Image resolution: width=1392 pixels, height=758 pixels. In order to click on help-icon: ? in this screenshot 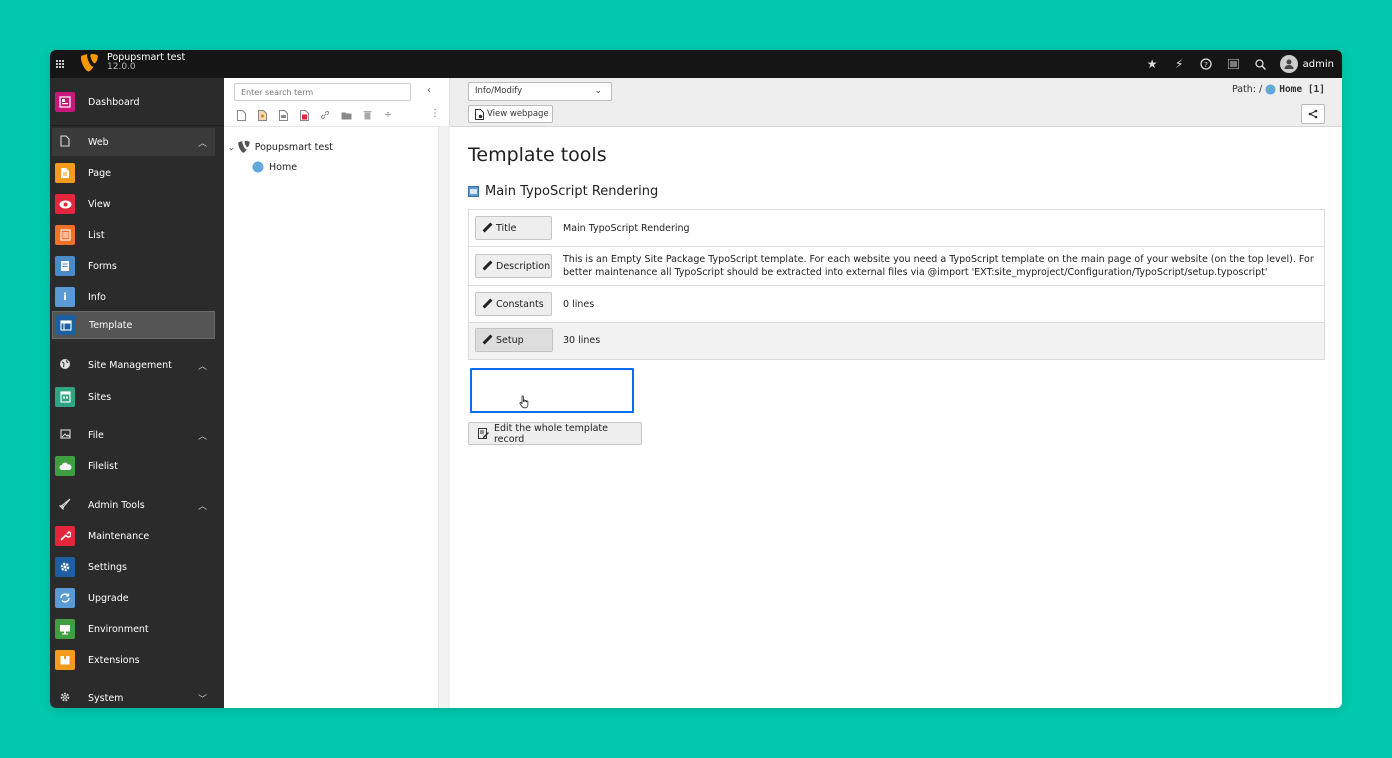, I will do `click(1206, 64)`.